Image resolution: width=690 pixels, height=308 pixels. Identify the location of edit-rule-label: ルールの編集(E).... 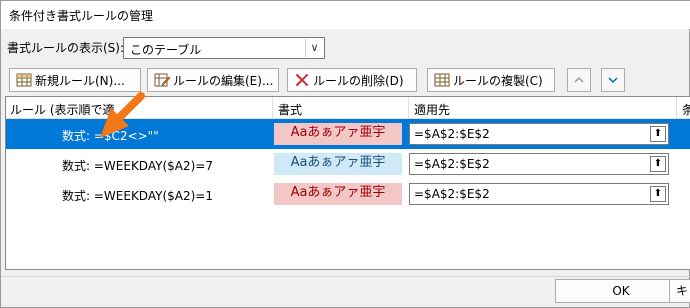
(223, 80).